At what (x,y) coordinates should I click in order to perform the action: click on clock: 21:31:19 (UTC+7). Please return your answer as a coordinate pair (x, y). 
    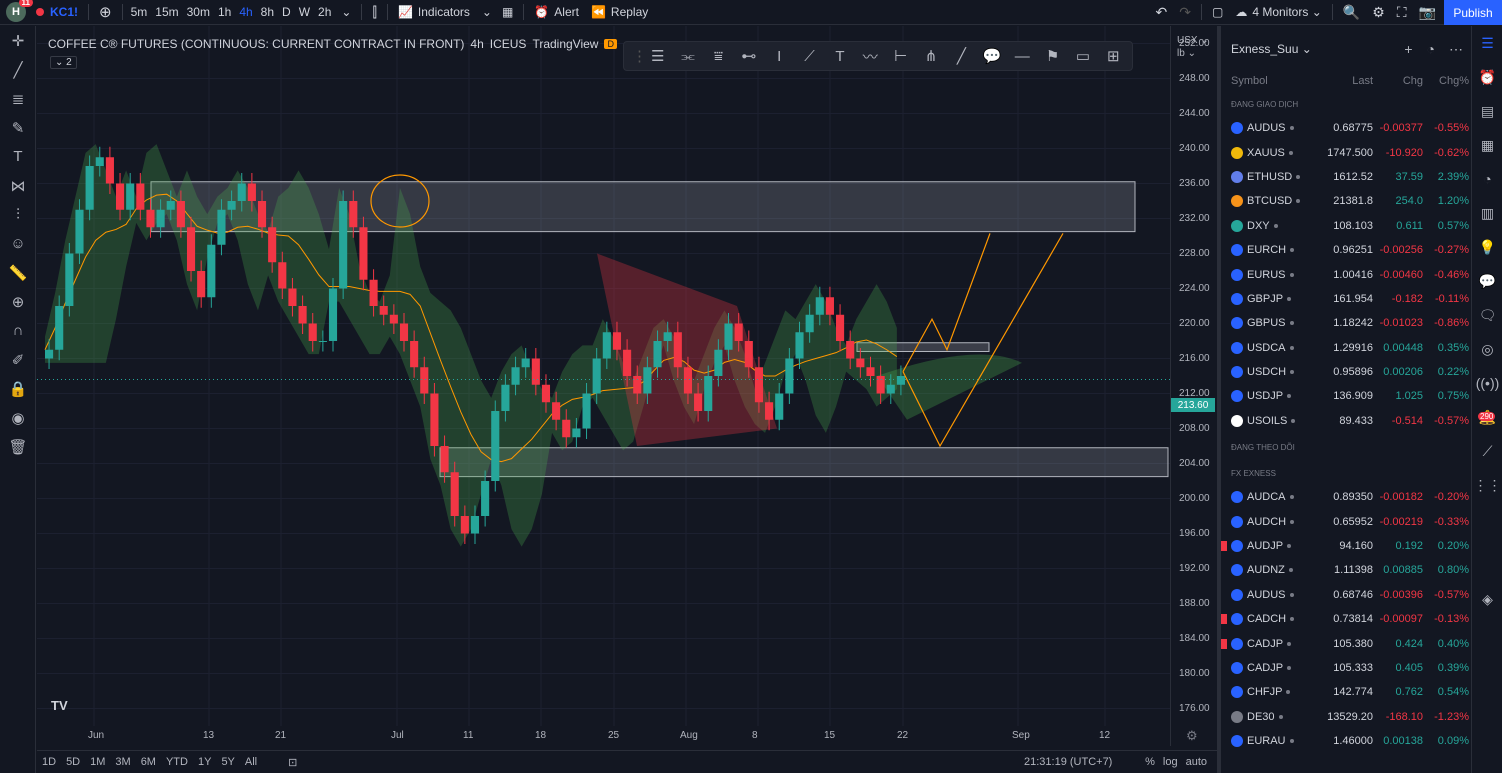
    Looking at the image, I should click on (1068, 762).